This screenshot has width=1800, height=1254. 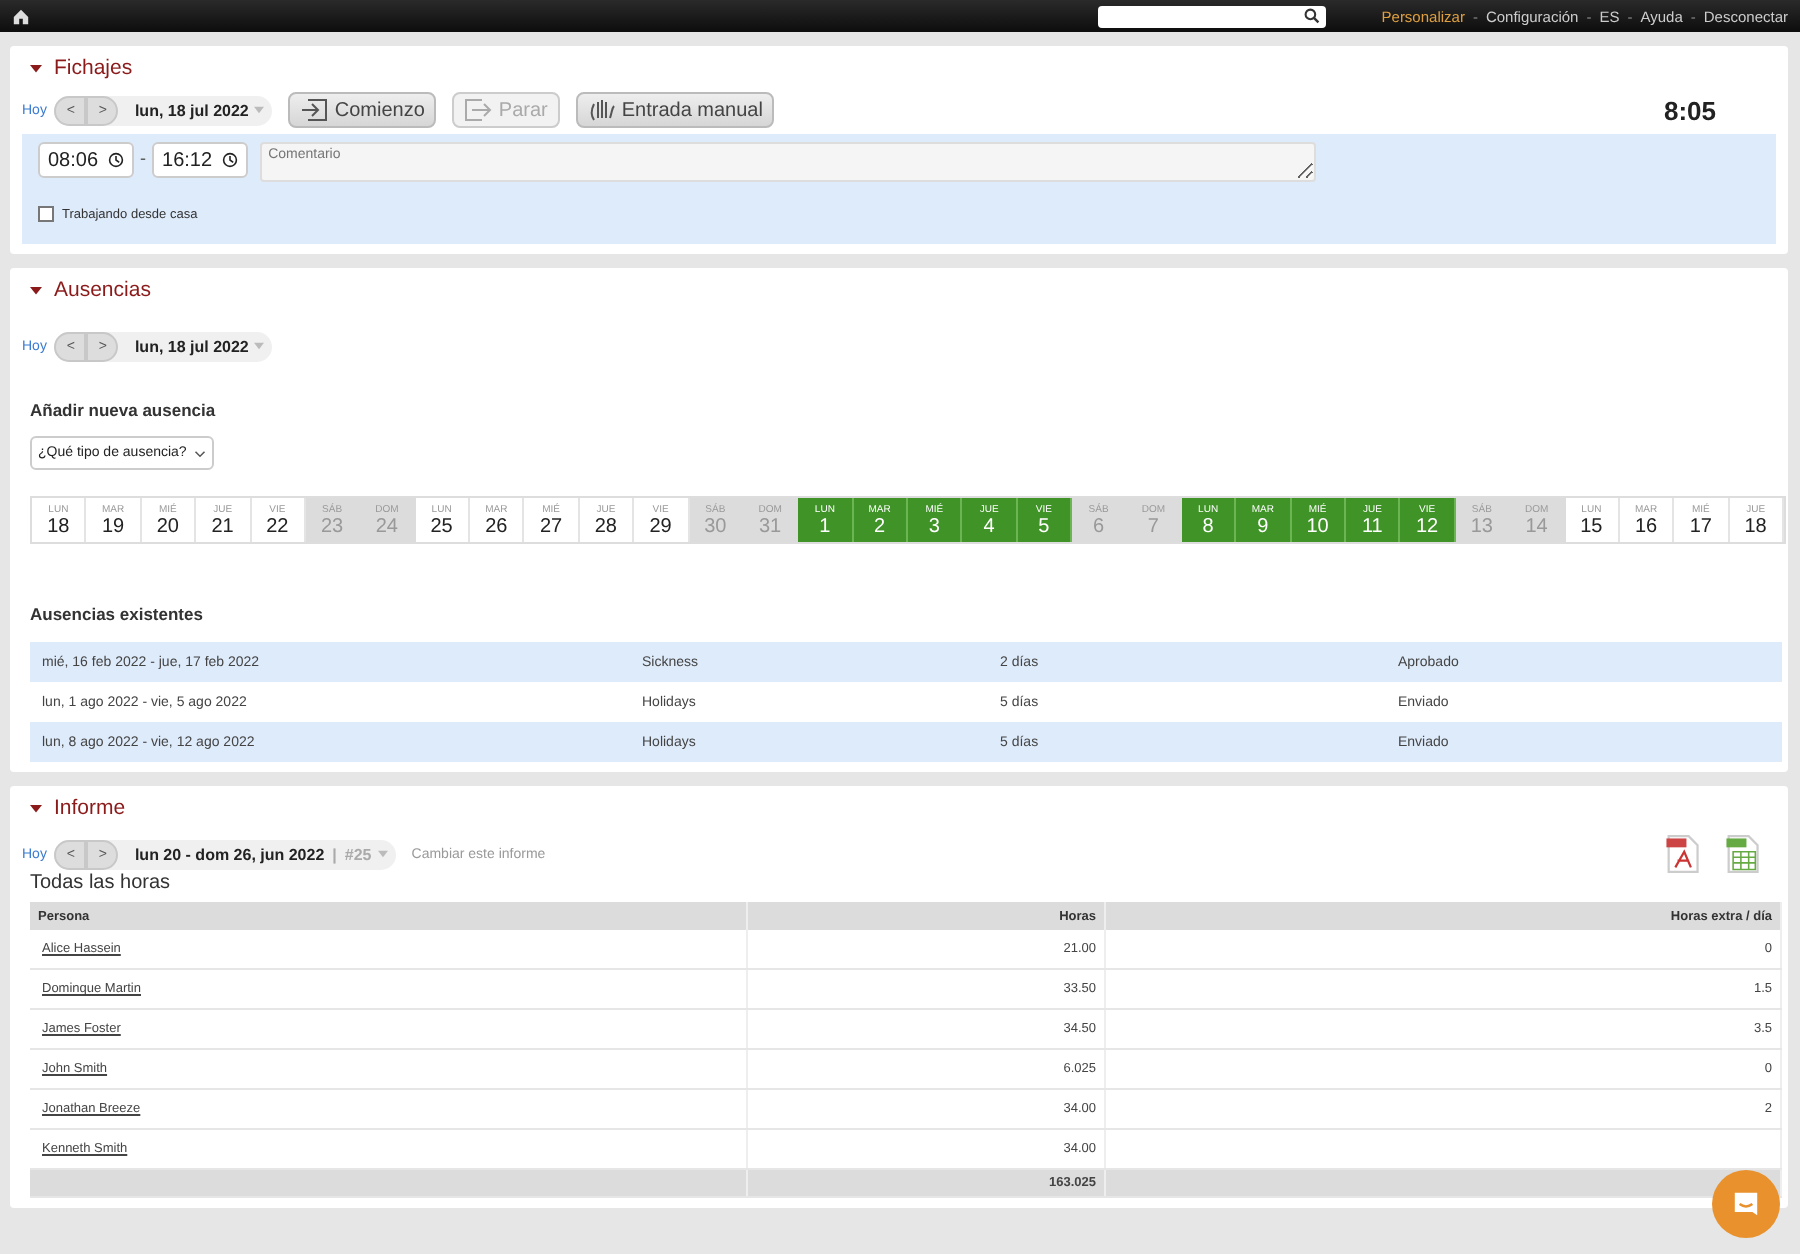 I want to click on start-time-field: 08:06, so click(x=86, y=160).